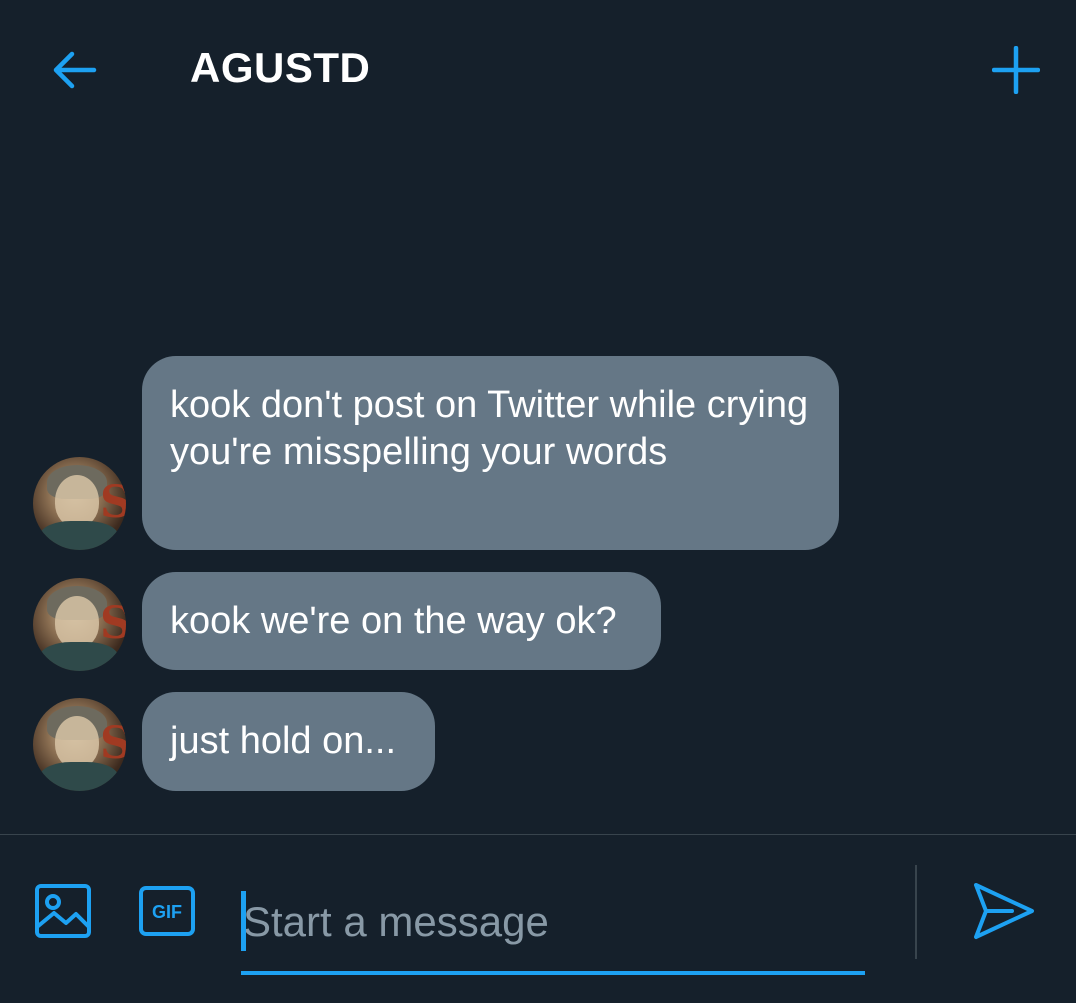 This screenshot has height=1003, width=1076. I want to click on gif-icon: GIF, so click(167, 911).